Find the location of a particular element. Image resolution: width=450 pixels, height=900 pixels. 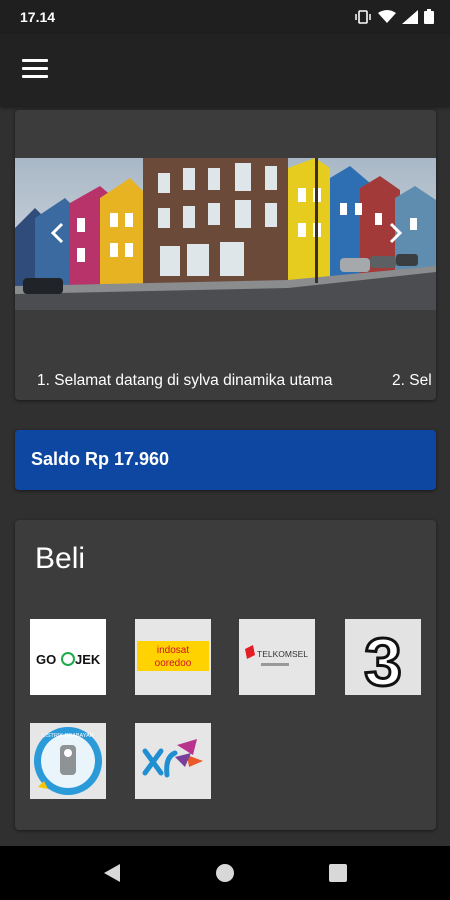

xl-tile is located at coordinates (173, 761).